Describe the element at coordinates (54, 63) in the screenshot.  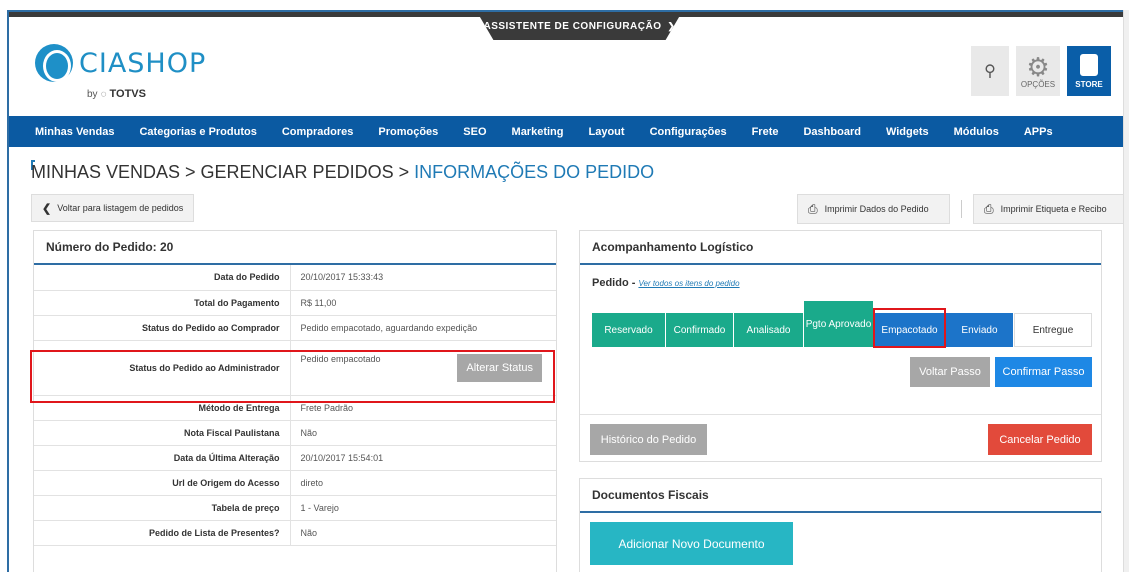
I see `globe-icon` at that location.